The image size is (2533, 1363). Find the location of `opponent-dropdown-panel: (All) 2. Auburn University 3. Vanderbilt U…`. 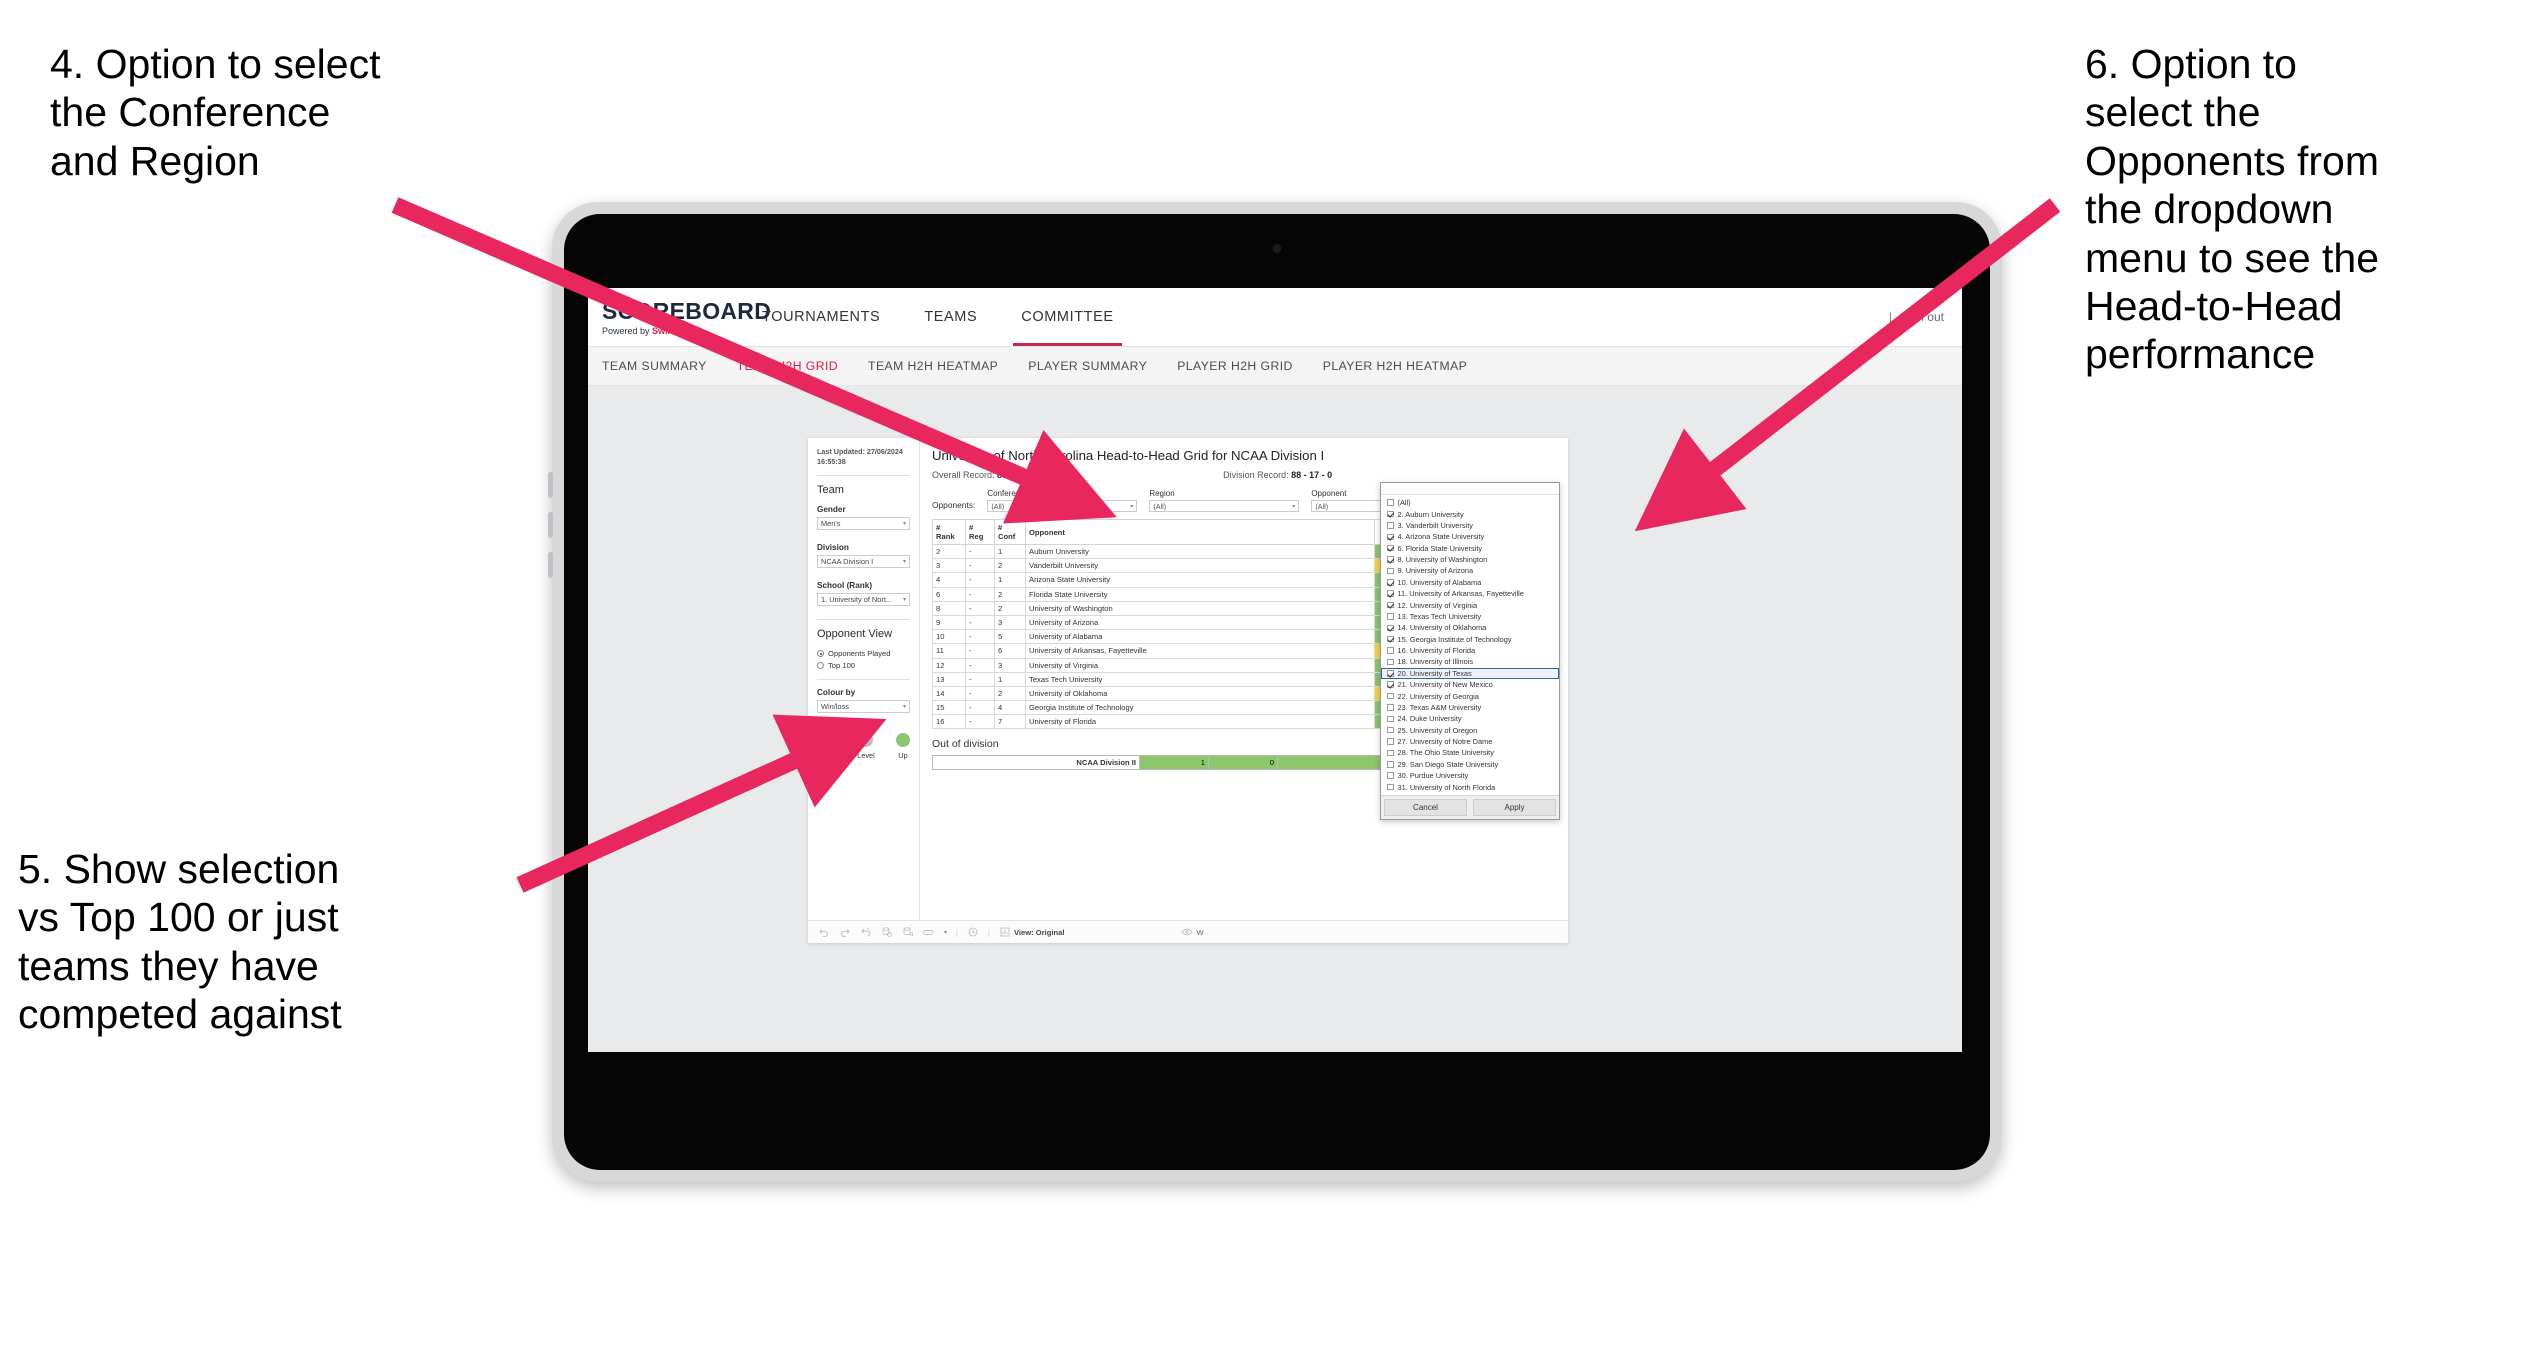

opponent-dropdown-panel: (All) 2. Auburn University 3. Vanderbilt U… is located at coordinates (1470, 651).